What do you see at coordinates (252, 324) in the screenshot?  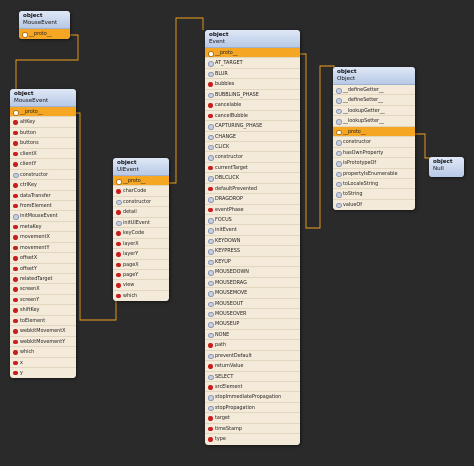 I see `property-row: MOUSEUP` at bounding box center [252, 324].